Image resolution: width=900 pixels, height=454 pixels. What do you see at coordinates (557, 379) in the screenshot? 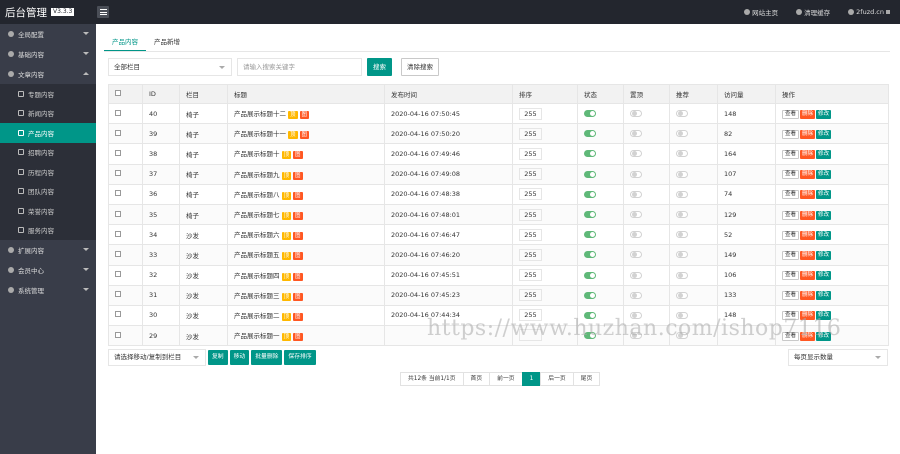
I see `next-page-button: 后一页` at bounding box center [557, 379].